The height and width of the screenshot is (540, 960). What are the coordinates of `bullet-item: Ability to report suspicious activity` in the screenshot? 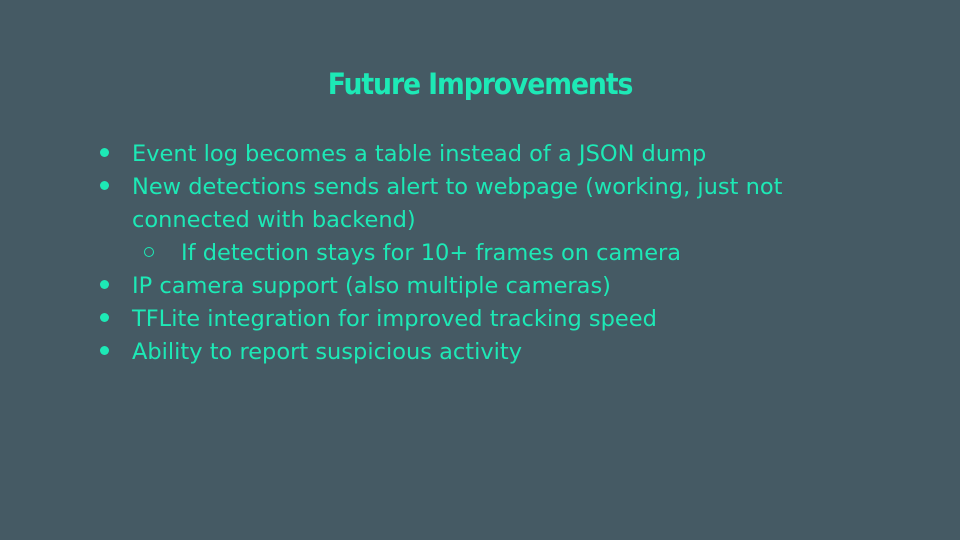 It's located at (488, 352).